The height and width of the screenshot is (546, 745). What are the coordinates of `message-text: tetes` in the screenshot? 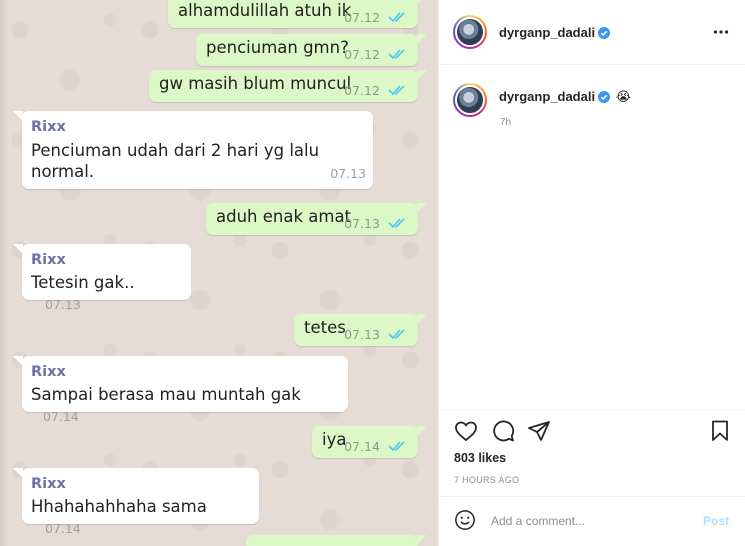 It's located at (325, 327).